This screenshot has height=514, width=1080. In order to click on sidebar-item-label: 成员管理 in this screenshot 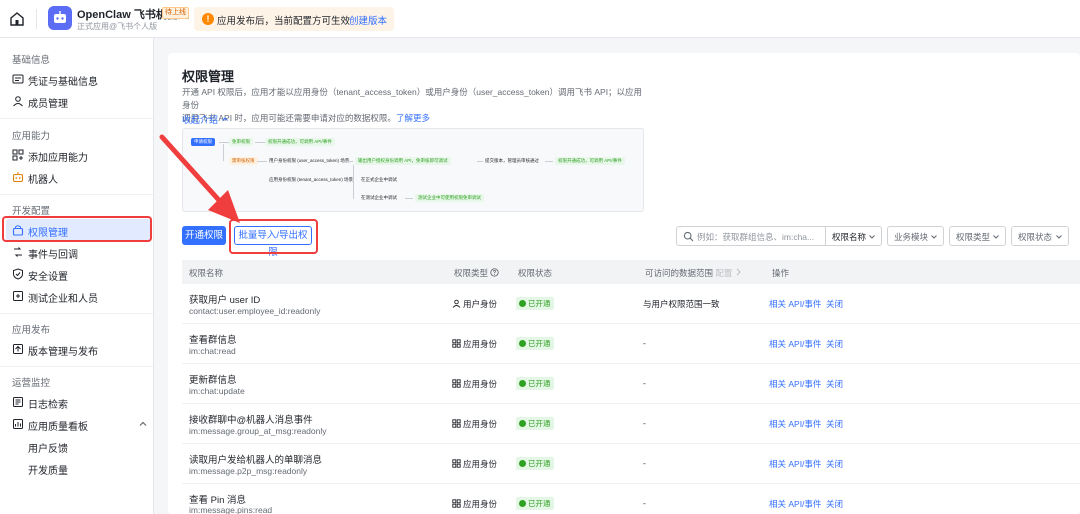, I will do `click(48, 104)`.